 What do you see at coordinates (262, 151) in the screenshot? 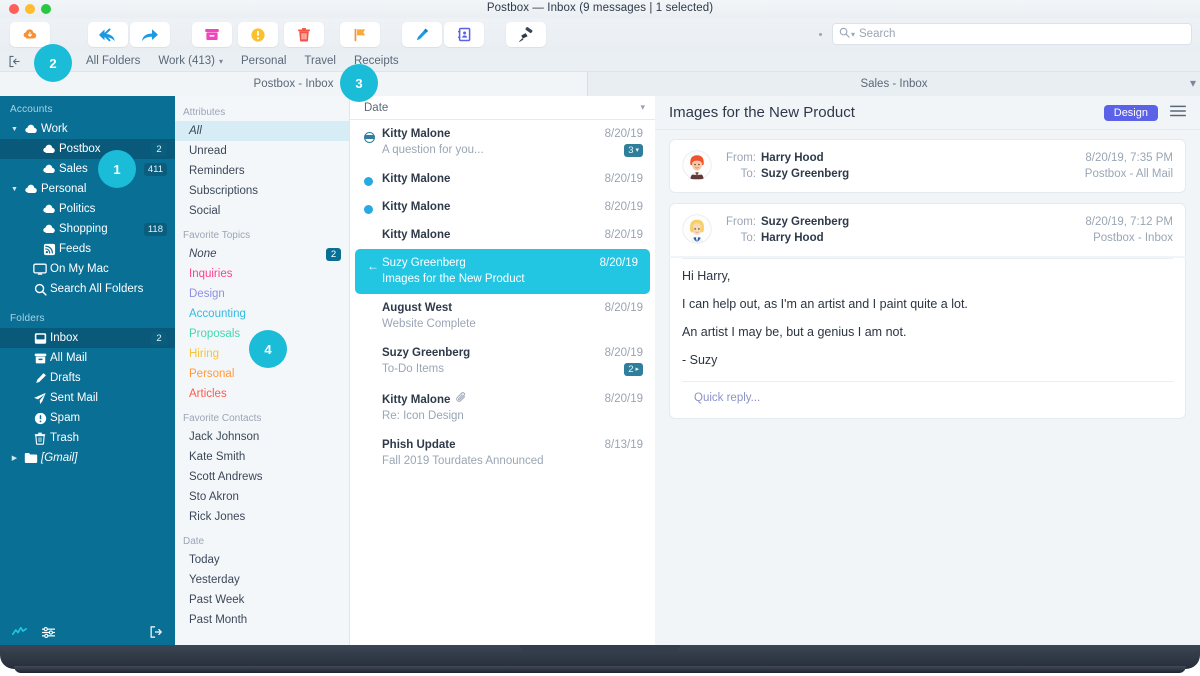
I see `attributes-item-unread: Unread` at bounding box center [262, 151].